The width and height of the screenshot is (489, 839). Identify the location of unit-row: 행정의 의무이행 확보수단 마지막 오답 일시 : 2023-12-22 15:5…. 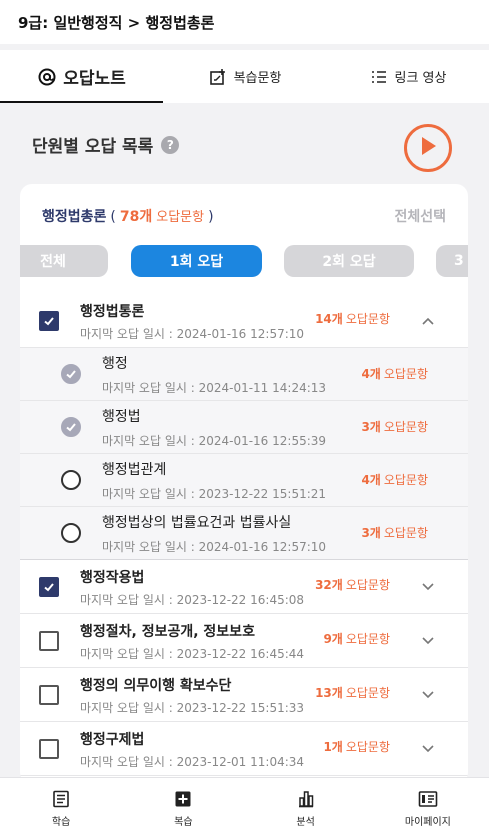
(244, 695).